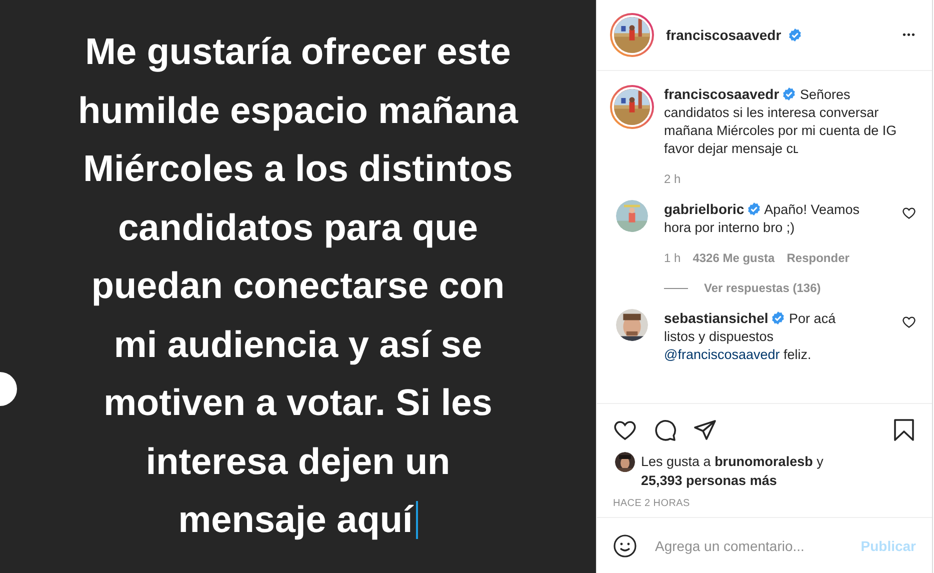 This screenshot has height=573, width=934. Describe the element at coordinates (705, 430) in the screenshot. I see `share-icon` at that location.